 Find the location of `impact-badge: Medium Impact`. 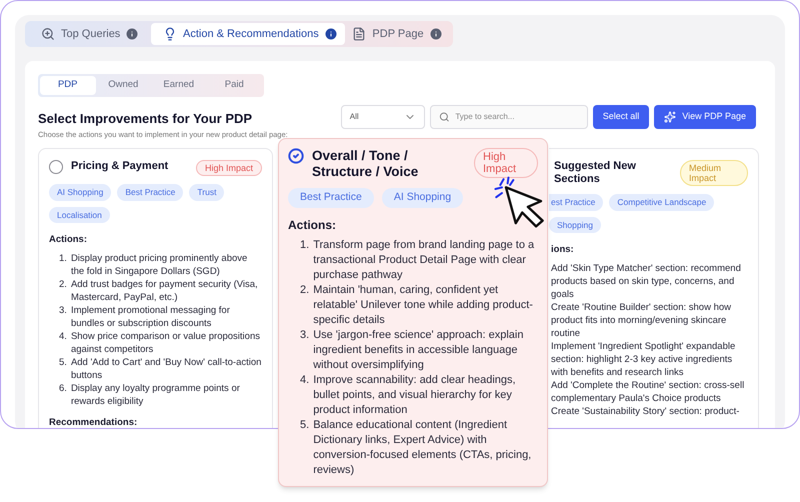

impact-badge: Medium Impact is located at coordinates (714, 173).